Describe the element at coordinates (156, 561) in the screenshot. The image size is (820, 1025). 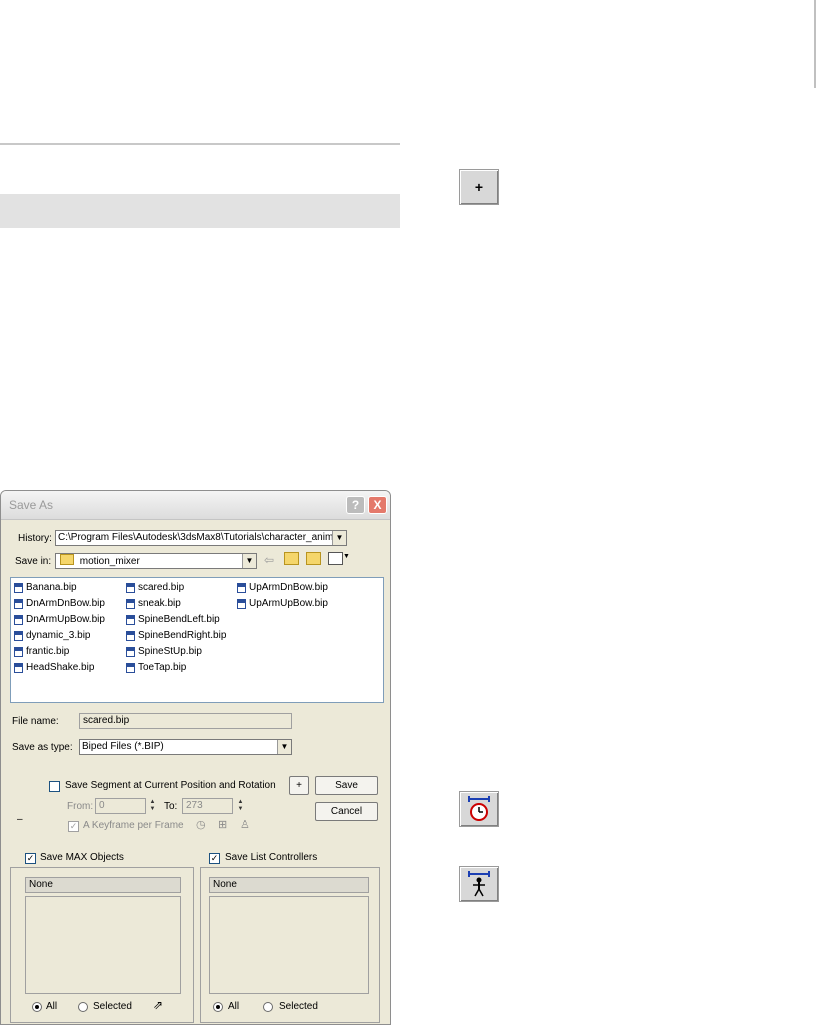
I see `save-in-dropdown: motion_mixer ▼` at that location.